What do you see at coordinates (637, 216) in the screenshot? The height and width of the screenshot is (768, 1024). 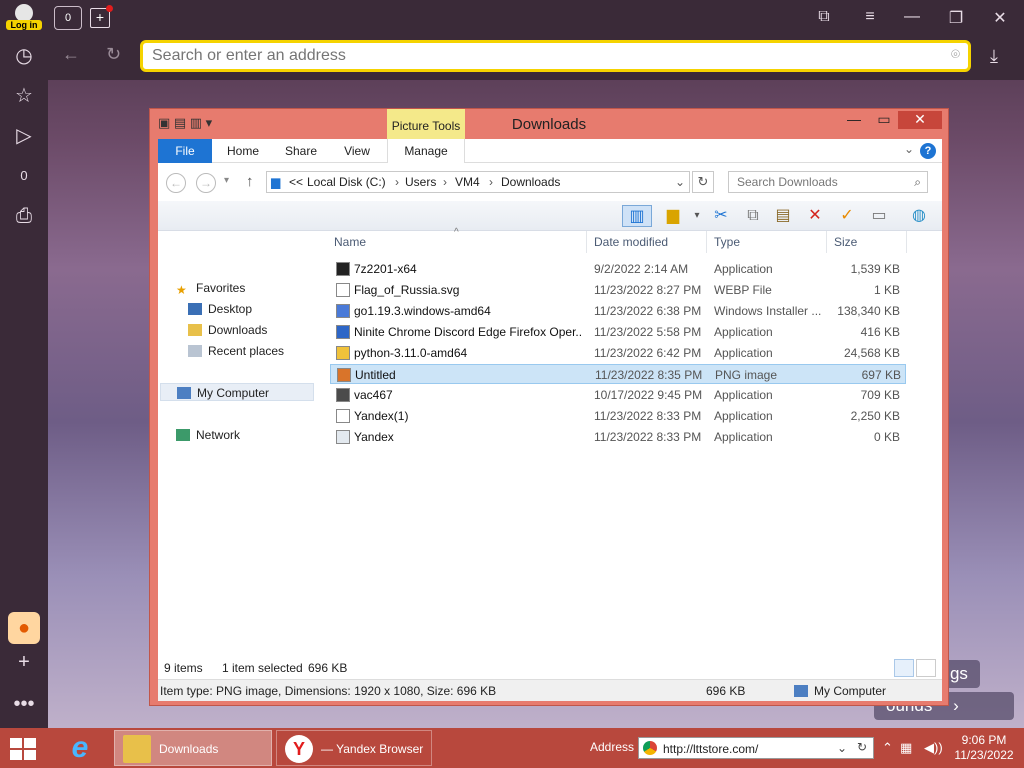 I see `preview-pane-icon: ▥` at bounding box center [637, 216].